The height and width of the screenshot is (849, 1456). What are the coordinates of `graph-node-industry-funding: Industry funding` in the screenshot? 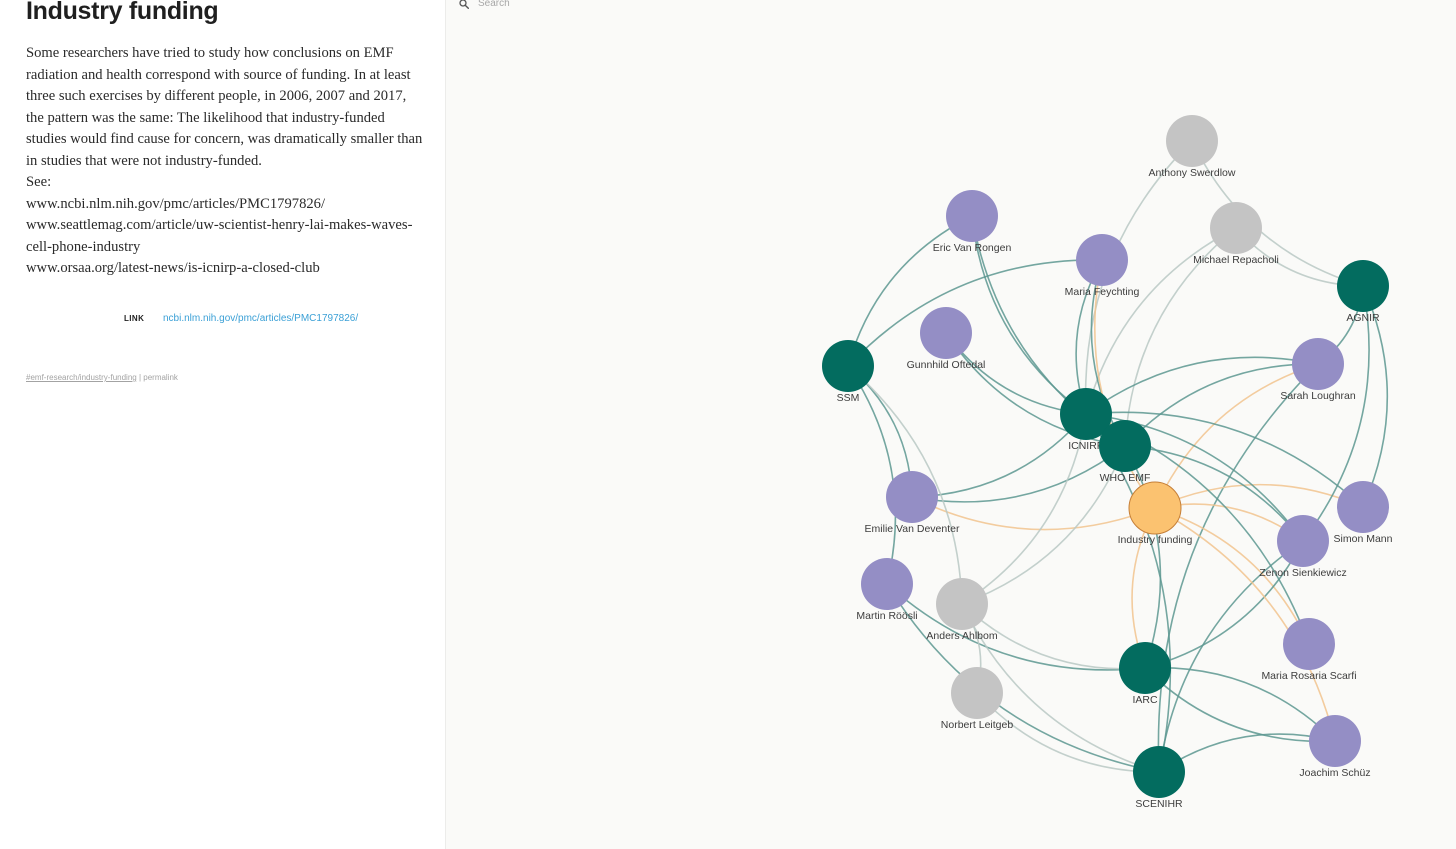 It's located at (1155, 513).